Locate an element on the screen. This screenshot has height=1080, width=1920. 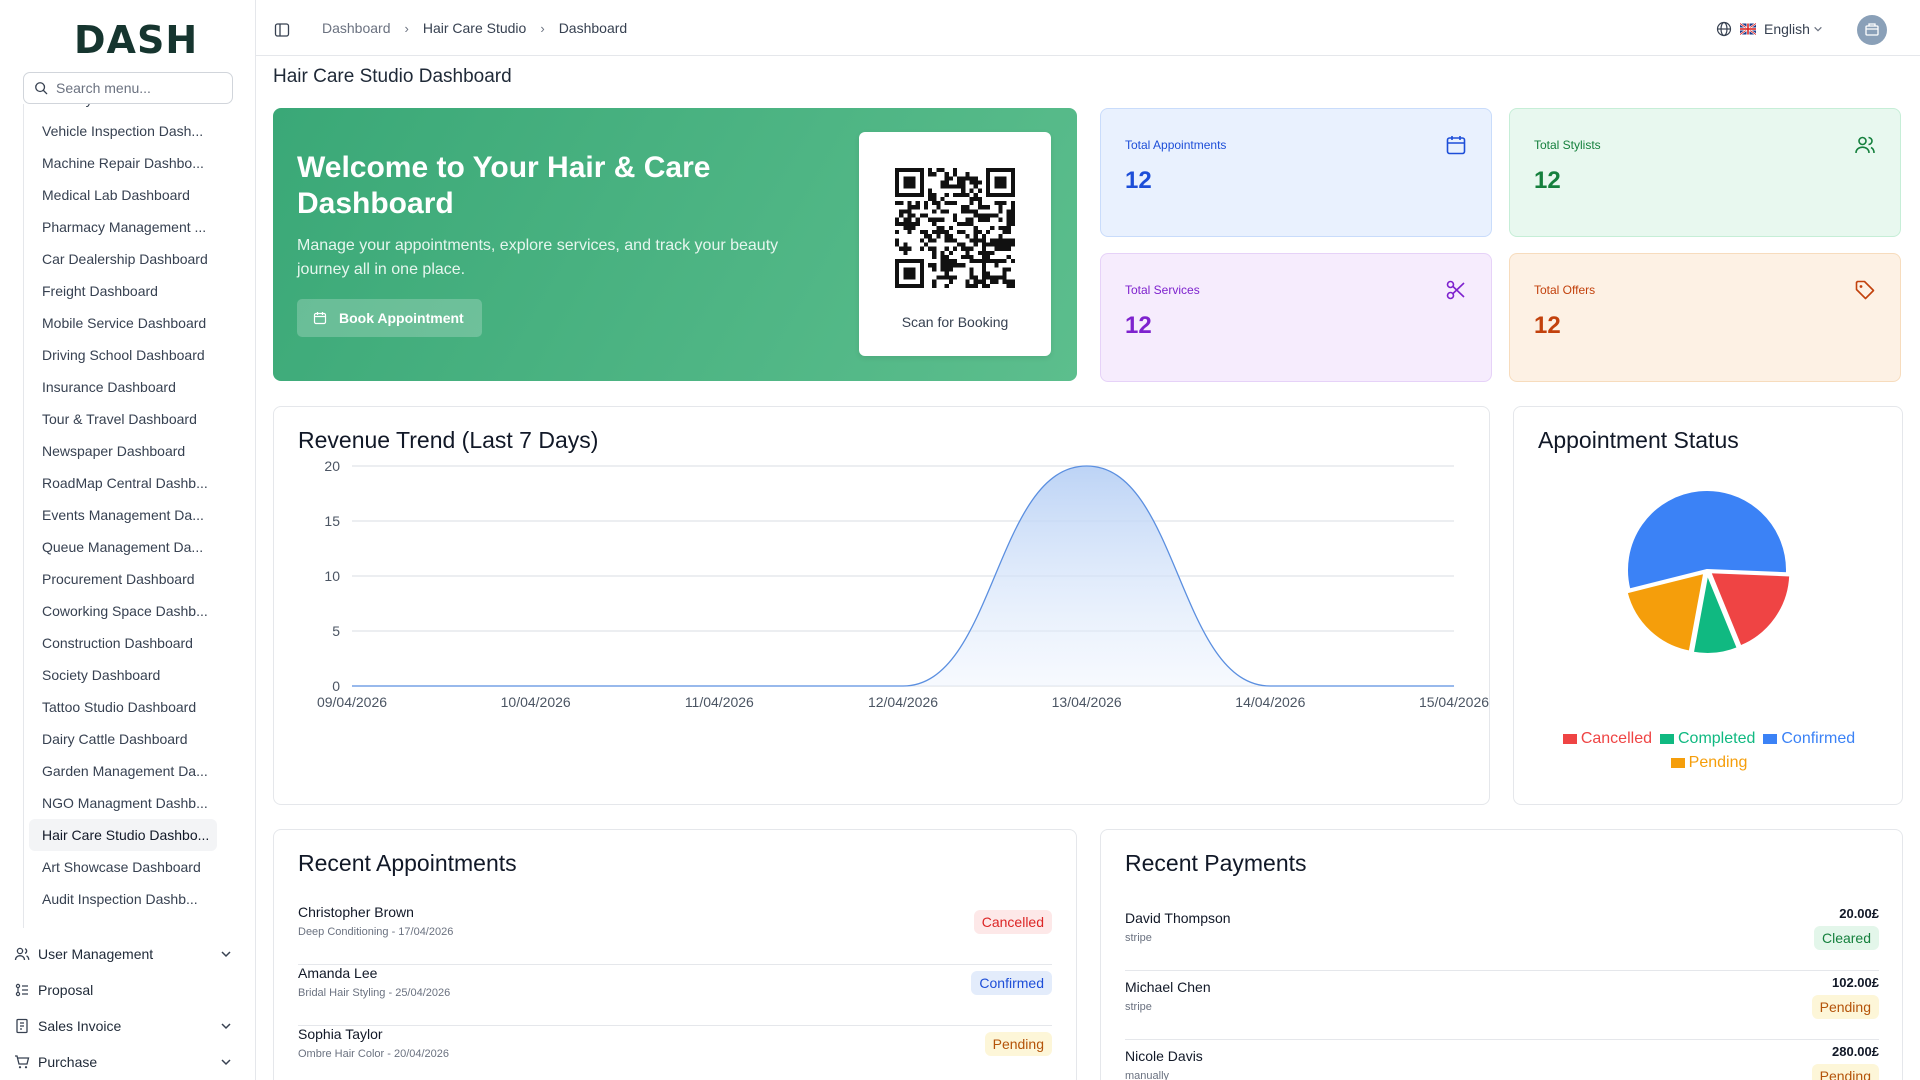
logo: DASH is located at coordinates (136, 40).